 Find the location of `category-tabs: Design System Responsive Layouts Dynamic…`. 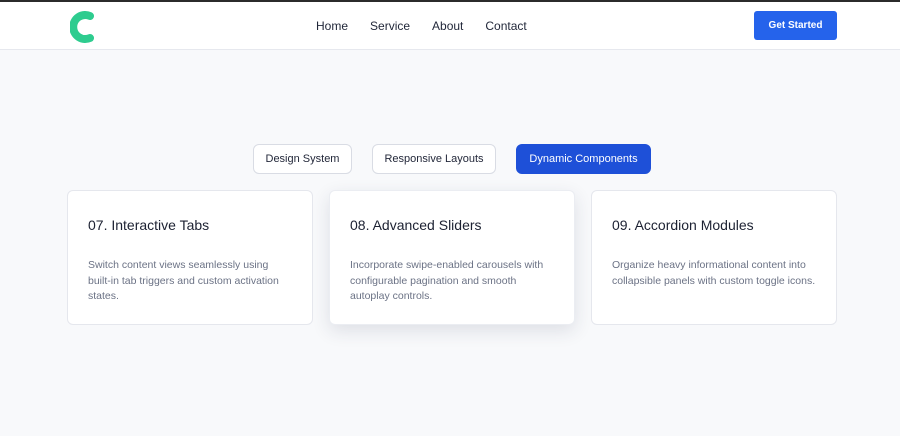

category-tabs: Design System Responsive Layouts Dynamic… is located at coordinates (450, 159).